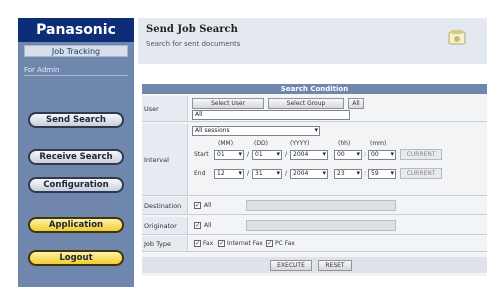 This screenshot has height=290, width=487. Describe the element at coordinates (348, 155) in the screenshot. I see `start-hour-select: 00` at that location.